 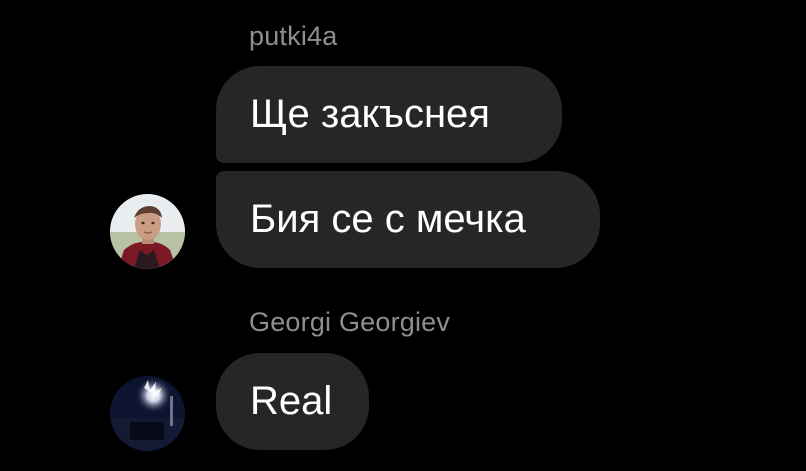 I want to click on message-bubble: Real, so click(x=292, y=401).